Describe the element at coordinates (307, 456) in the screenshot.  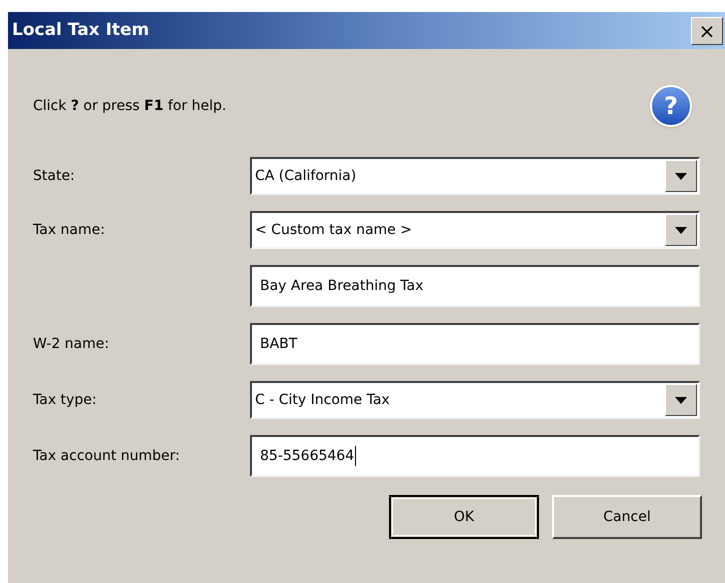
I see `field-value: 85-55665464` at that location.